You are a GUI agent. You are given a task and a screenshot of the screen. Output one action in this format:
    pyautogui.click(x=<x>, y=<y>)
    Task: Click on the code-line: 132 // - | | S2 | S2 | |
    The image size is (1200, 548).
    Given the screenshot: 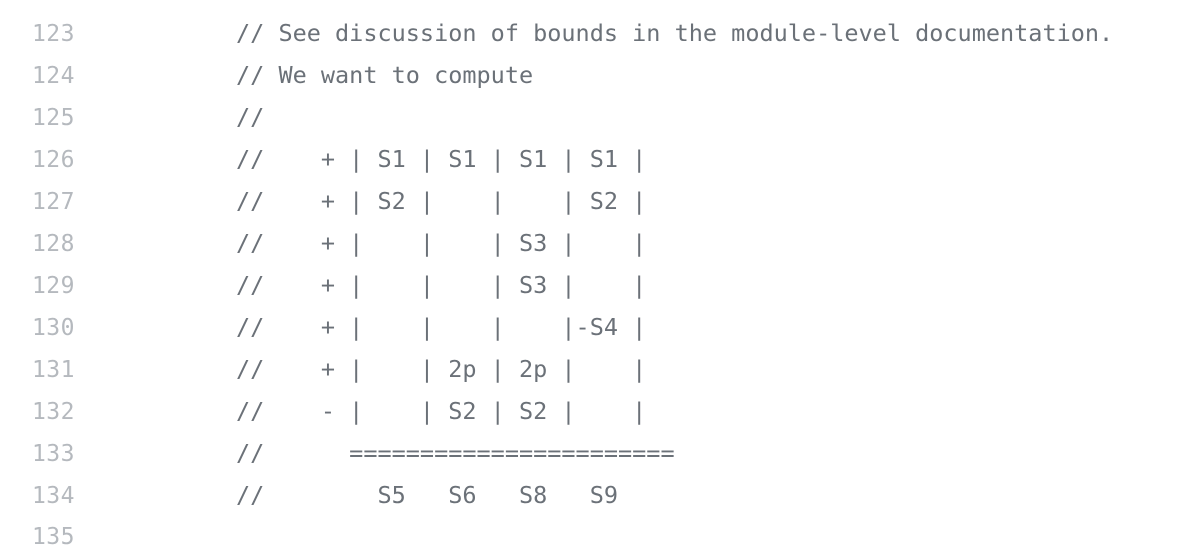 What is the action you would take?
    pyautogui.click(x=600, y=411)
    